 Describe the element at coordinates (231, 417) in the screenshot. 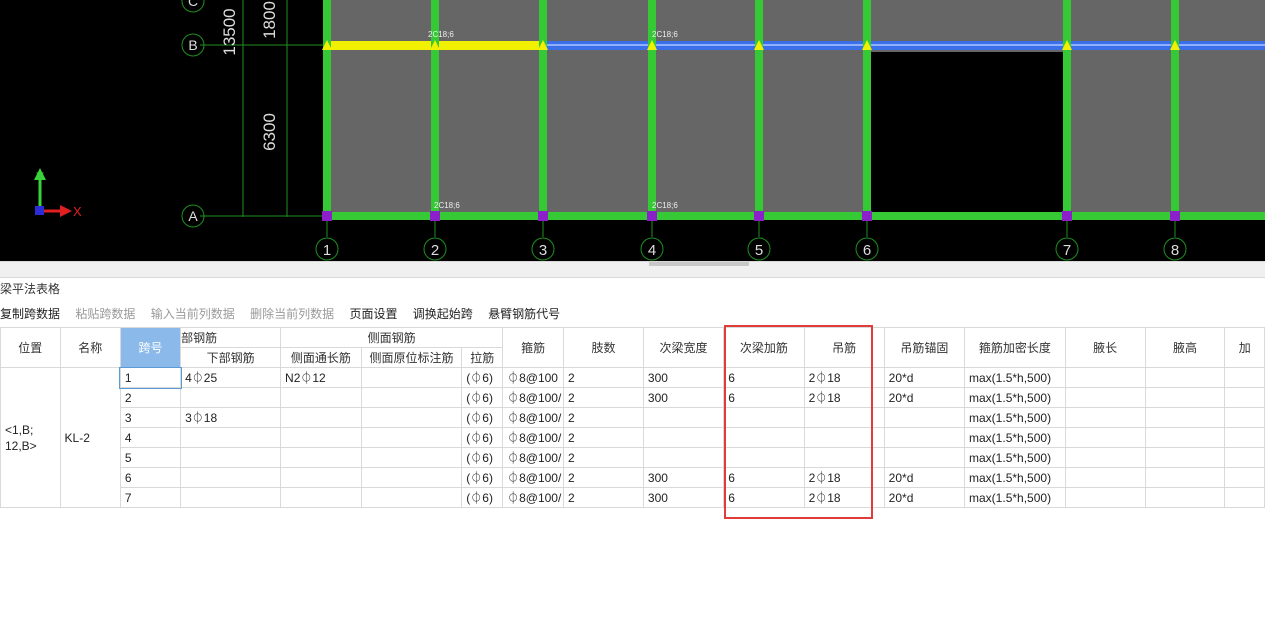

I see `cell-bottom-rebar: 3⏀18` at that location.